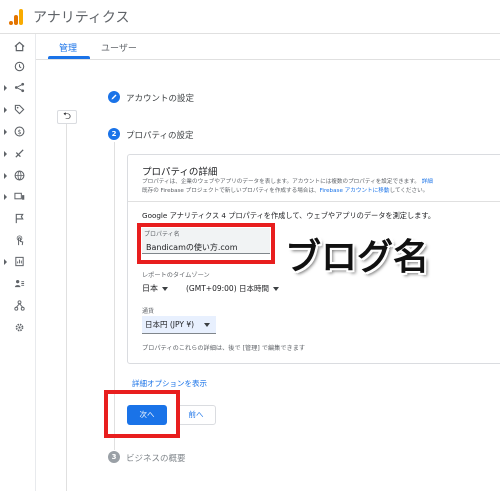 The width and height of the screenshot is (500, 491). What do you see at coordinates (66, 307) in the screenshot?
I see `divider-line` at bounding box center [66, 307].